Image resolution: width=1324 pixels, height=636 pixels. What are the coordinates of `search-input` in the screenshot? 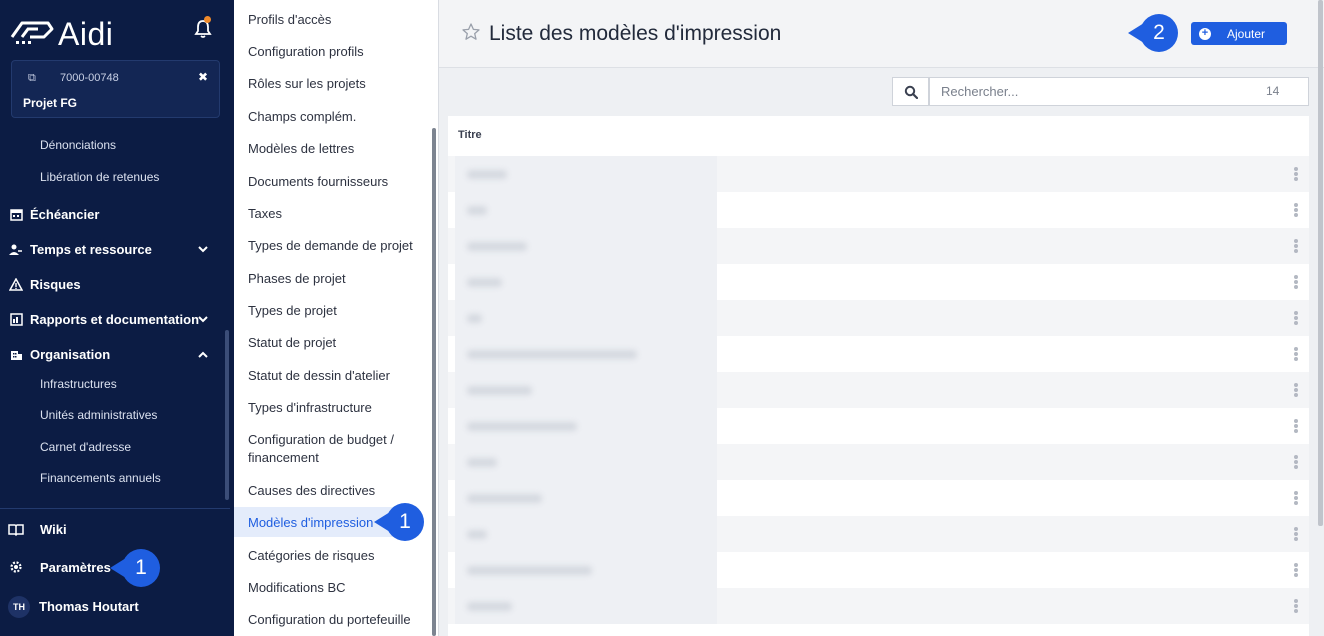 It's located at (1119, 91).